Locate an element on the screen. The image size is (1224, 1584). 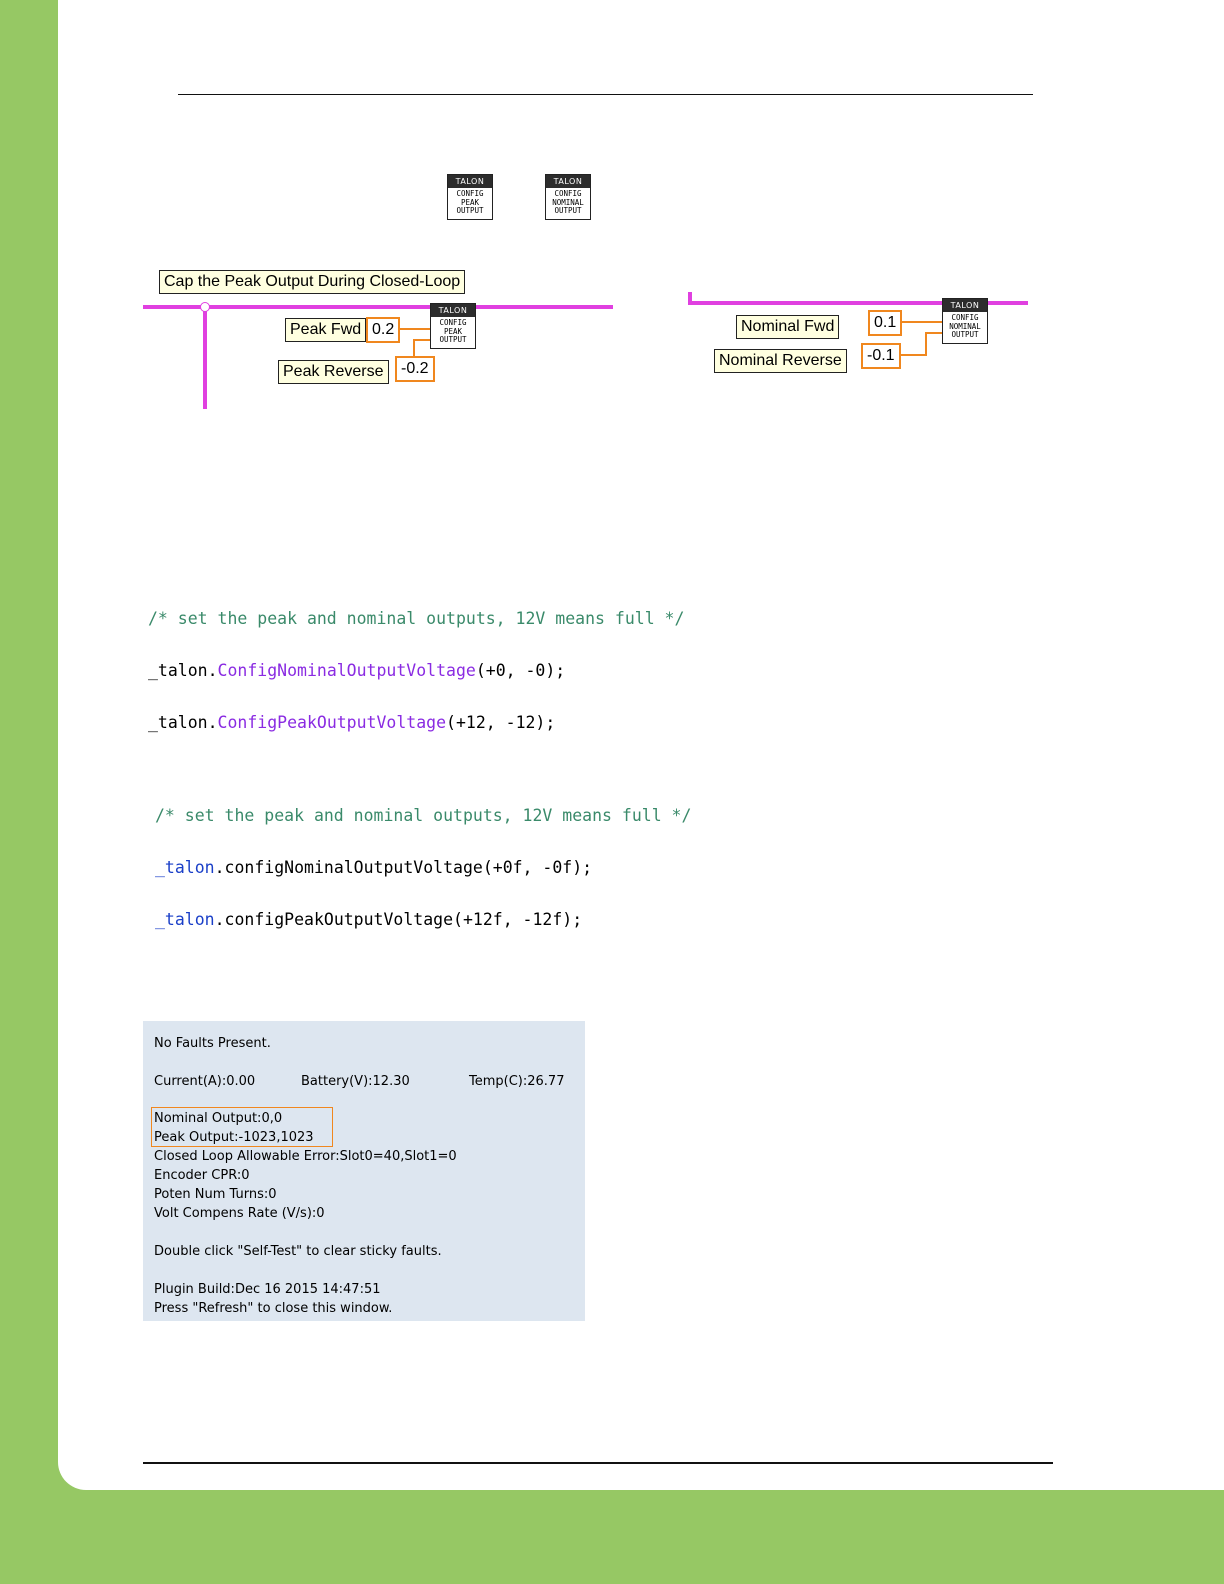
nominal-rev-wire-h1 is located at coordinates (913, 355).